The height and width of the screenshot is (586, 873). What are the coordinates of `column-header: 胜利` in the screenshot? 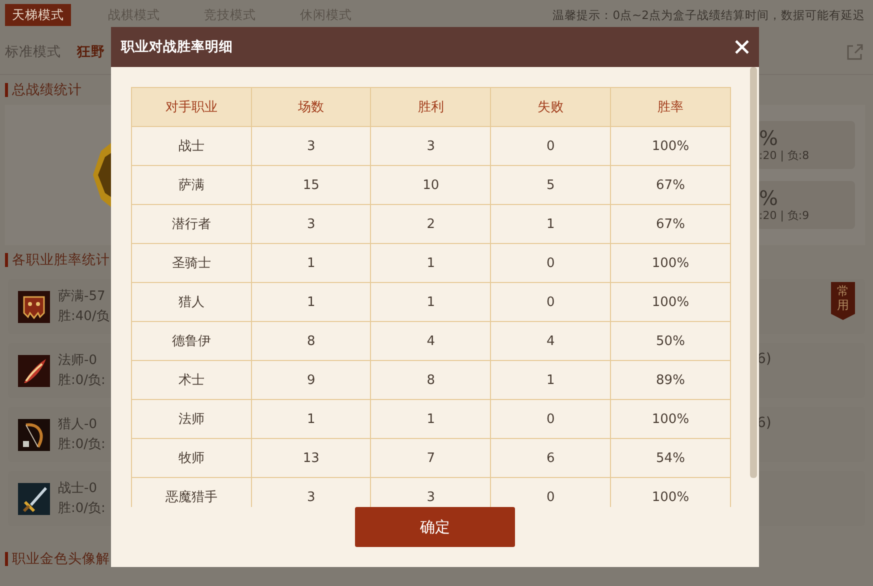 It's located at (430, 107).